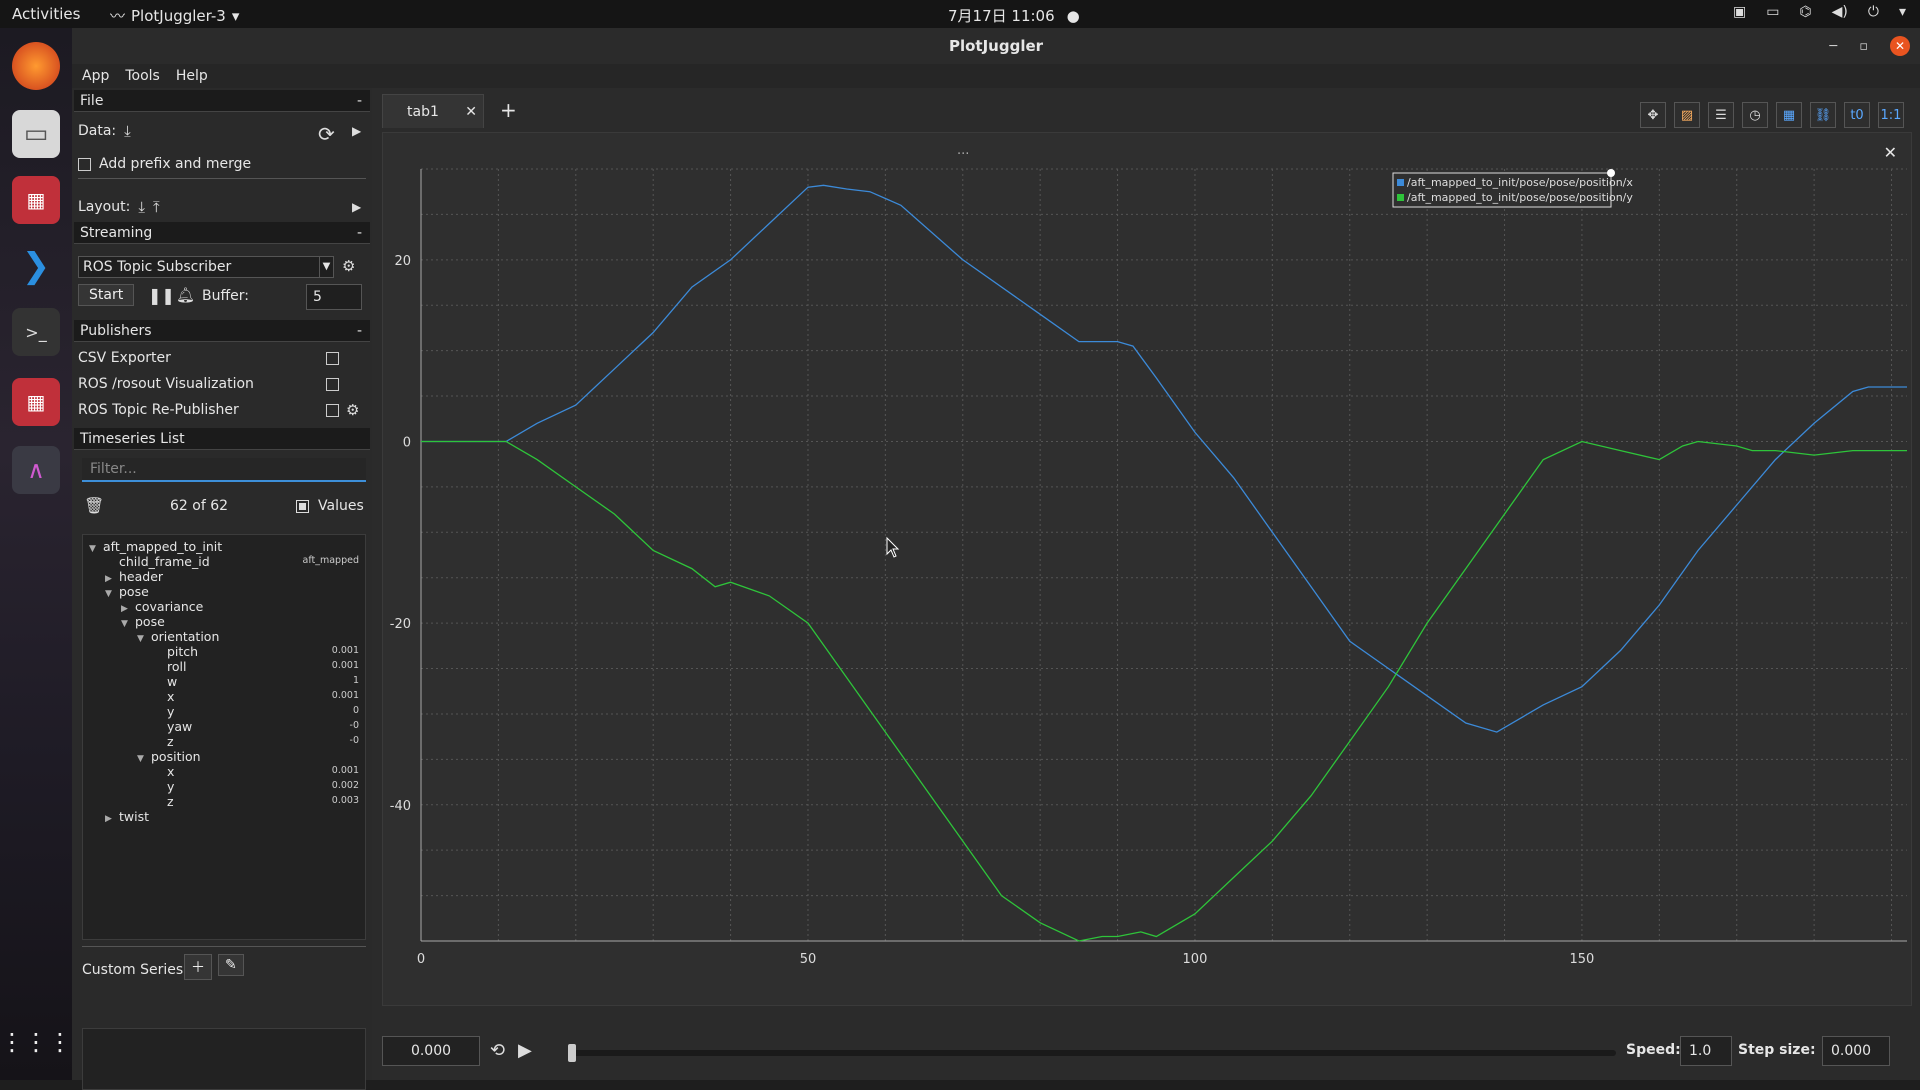 Image resolution: width=1920 pixels, height=1090 pixels. Describe the element at coordinates (1755, 115) in the screenshot. I see `time-icon: ◷` at that location.